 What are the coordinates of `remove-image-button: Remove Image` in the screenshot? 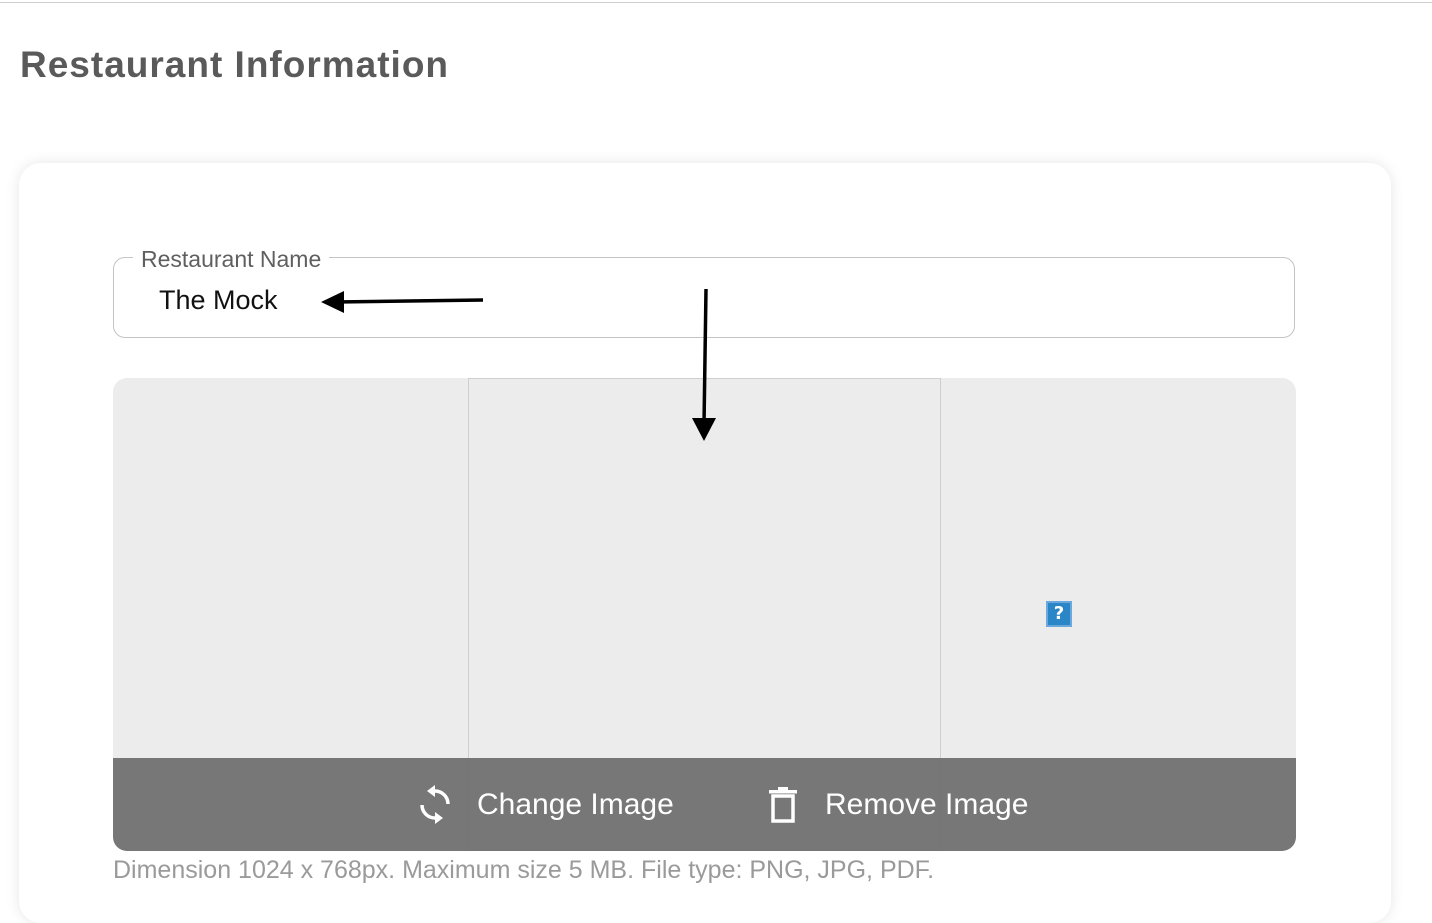 It's located at (895, 804).